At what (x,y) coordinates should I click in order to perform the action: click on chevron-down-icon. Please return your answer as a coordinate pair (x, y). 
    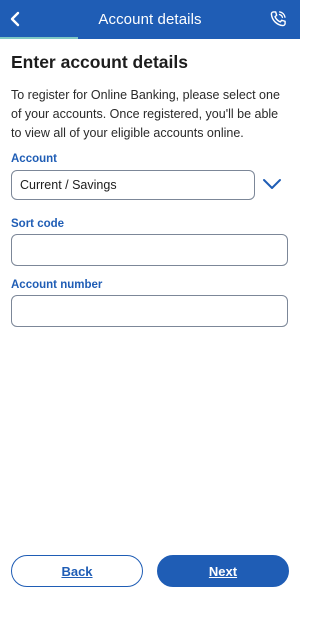
    Looking at the image, I should click on (272, 184).